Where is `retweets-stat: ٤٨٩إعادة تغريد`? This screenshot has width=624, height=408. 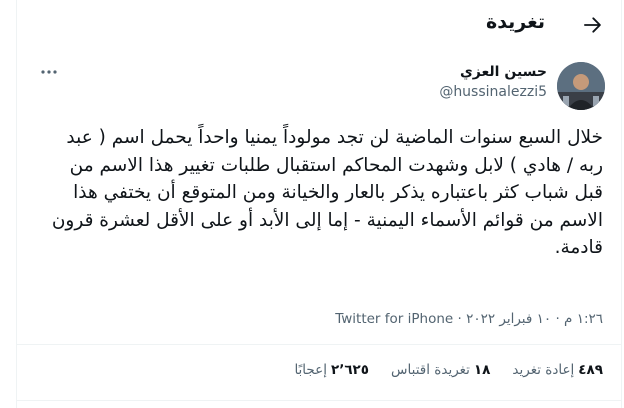
retweets-stat: ٤٨٩إعادة تغريد is located at coordinates (557, 370).